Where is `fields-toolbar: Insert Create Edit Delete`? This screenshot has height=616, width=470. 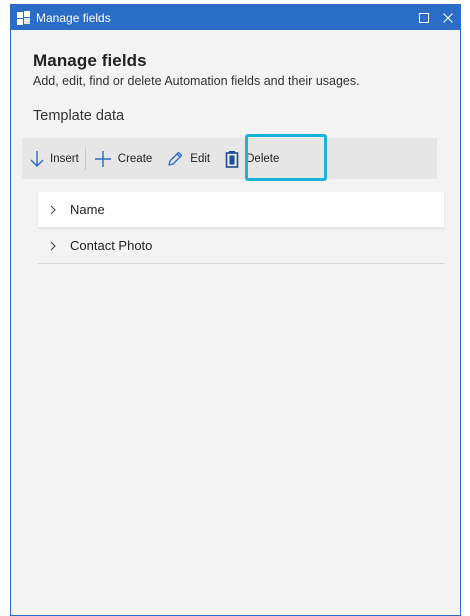
fields-toolbar: Insert Create Edit Delete is located at coordinates (229, 158).